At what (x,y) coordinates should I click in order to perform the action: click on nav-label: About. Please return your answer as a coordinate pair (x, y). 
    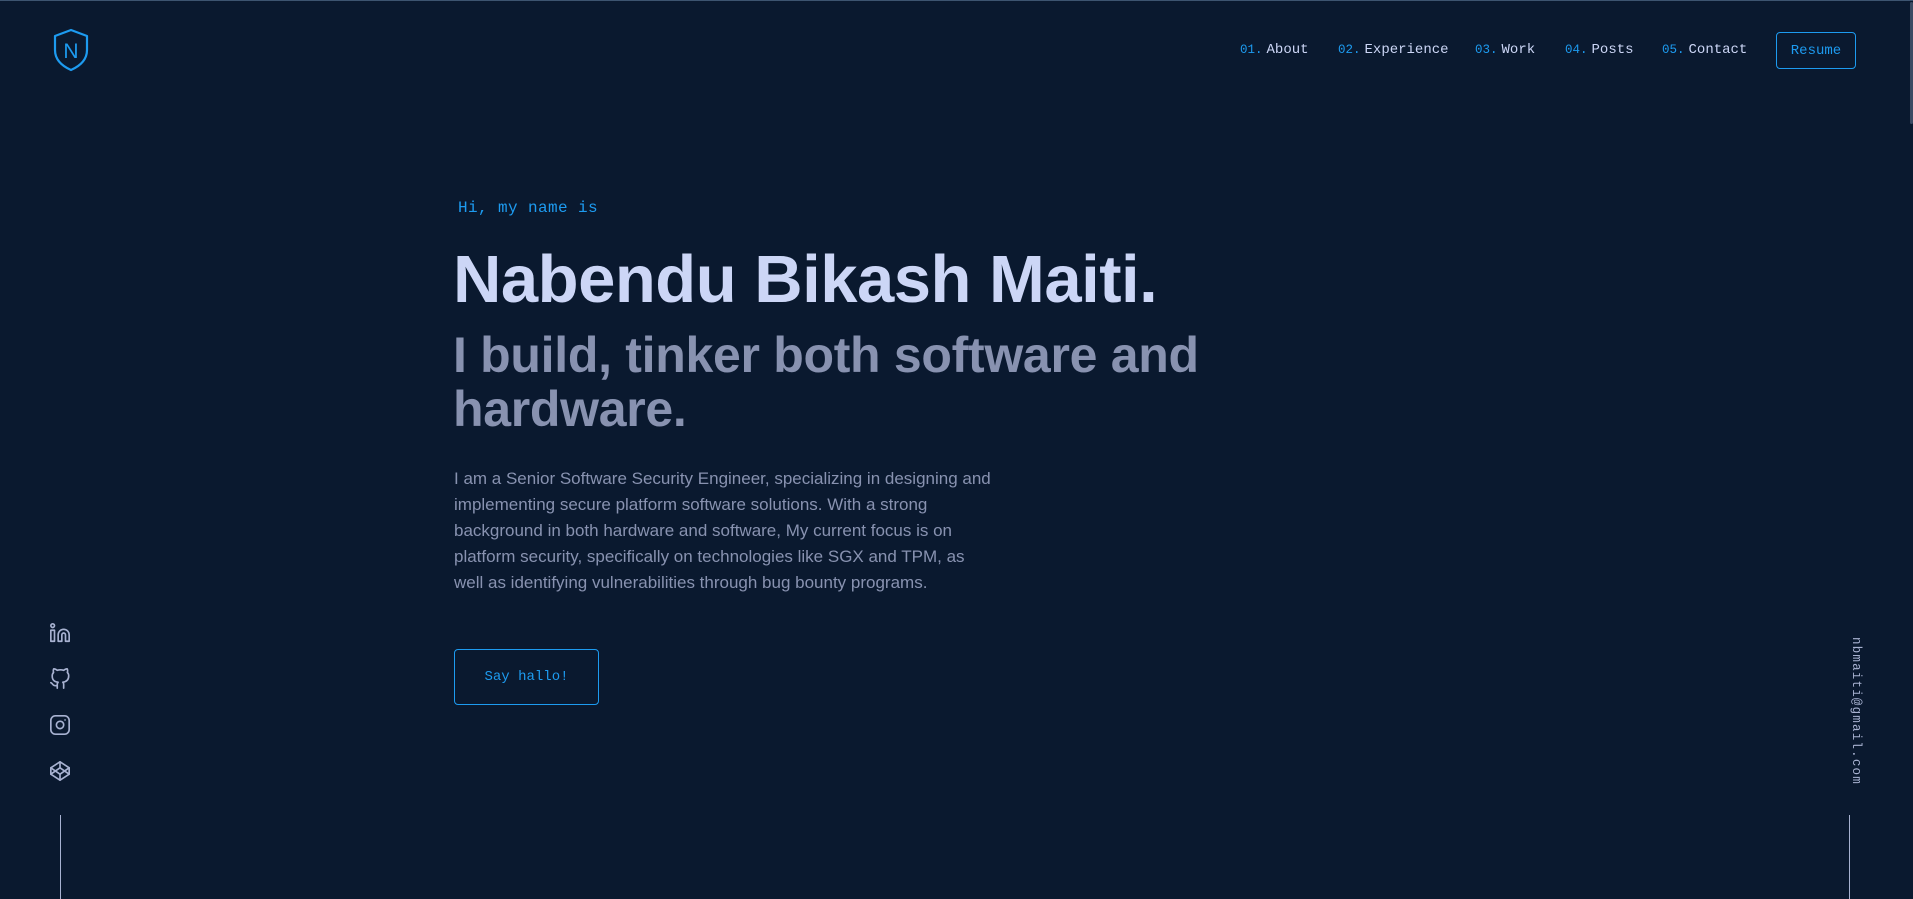
    Looking at the image, I should click on (1287, 50).